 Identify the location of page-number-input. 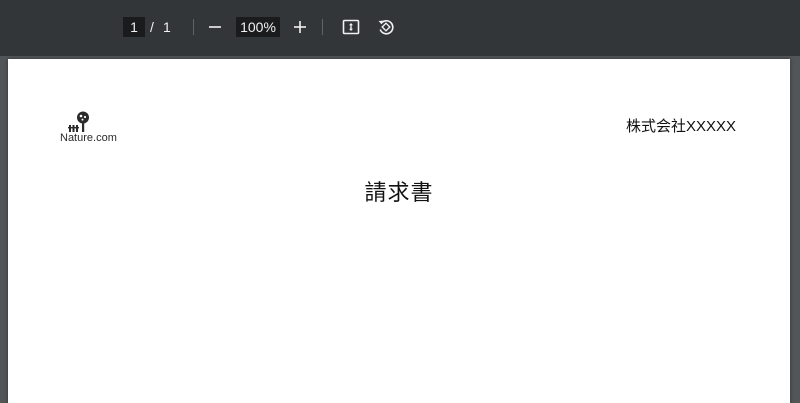
(134, 27).